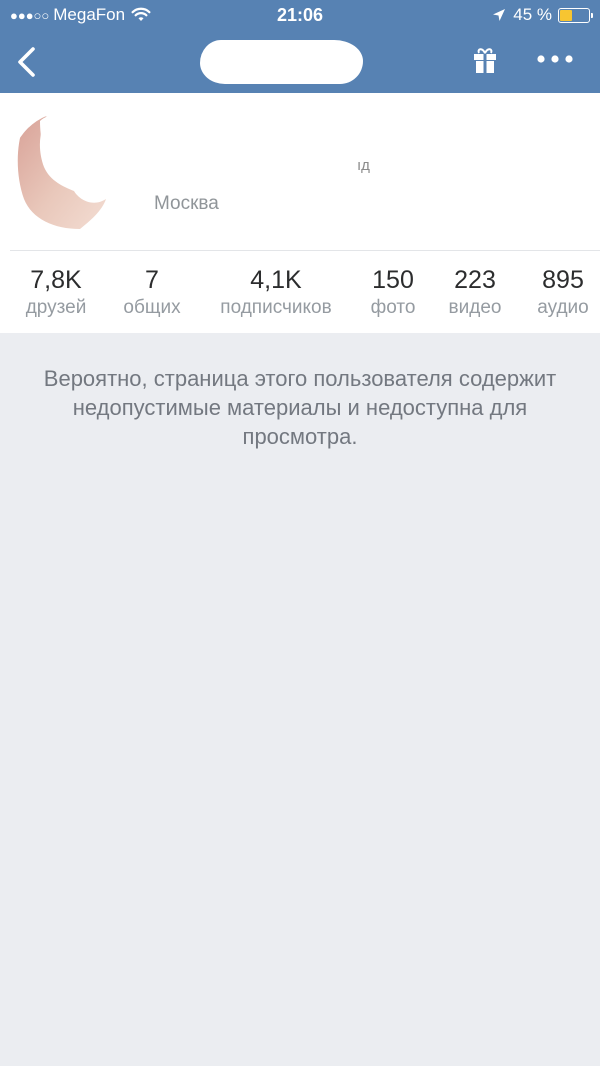 This screenshot has width=600, height=1066. I want to click on battery-fill, so click(566, 15).